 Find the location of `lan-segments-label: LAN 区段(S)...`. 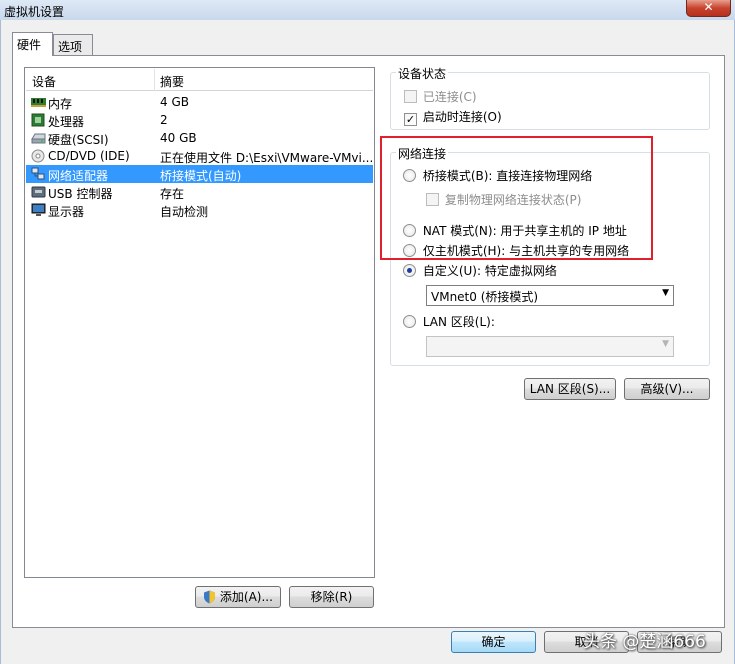

lan-segments-label: LAN 区段(S)... is located at coordinates (570, 389).